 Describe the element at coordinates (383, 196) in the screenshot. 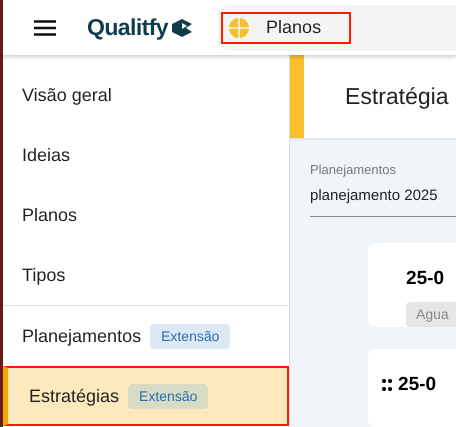

I see `filter-value: planejamento 2025` at that location.